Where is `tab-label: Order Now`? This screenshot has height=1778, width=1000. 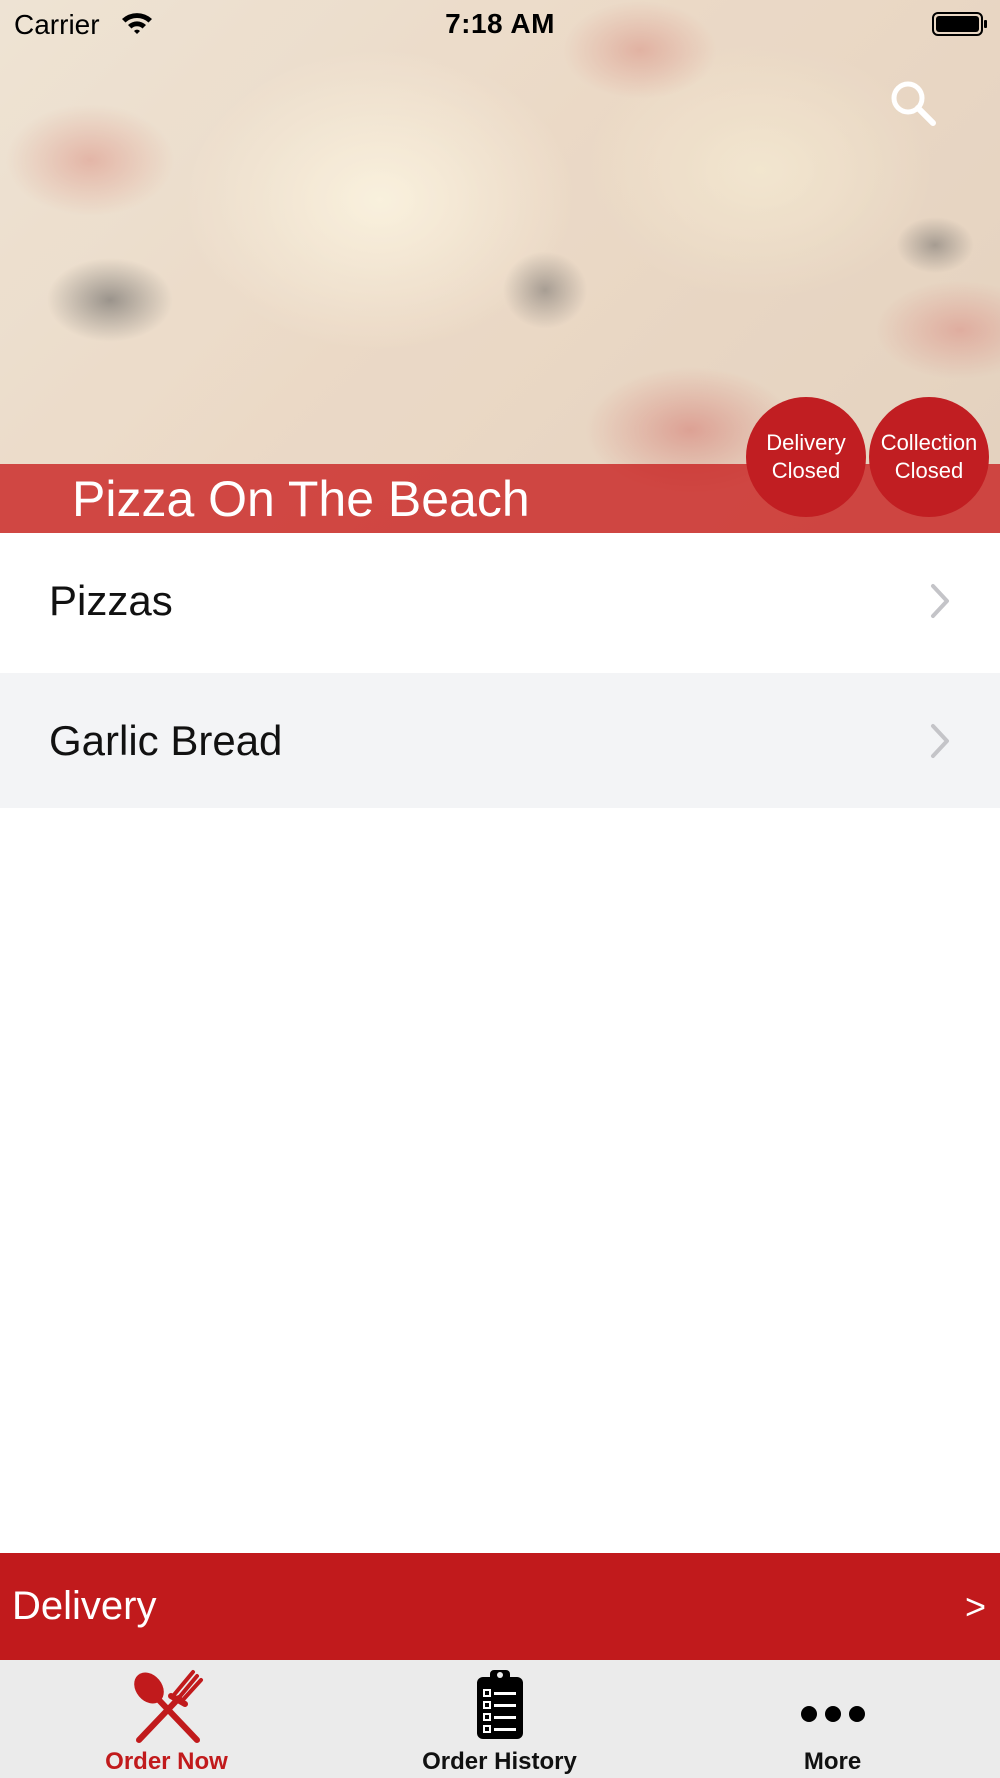 tab-label: Order Now is located at coordinates (166, 1761).